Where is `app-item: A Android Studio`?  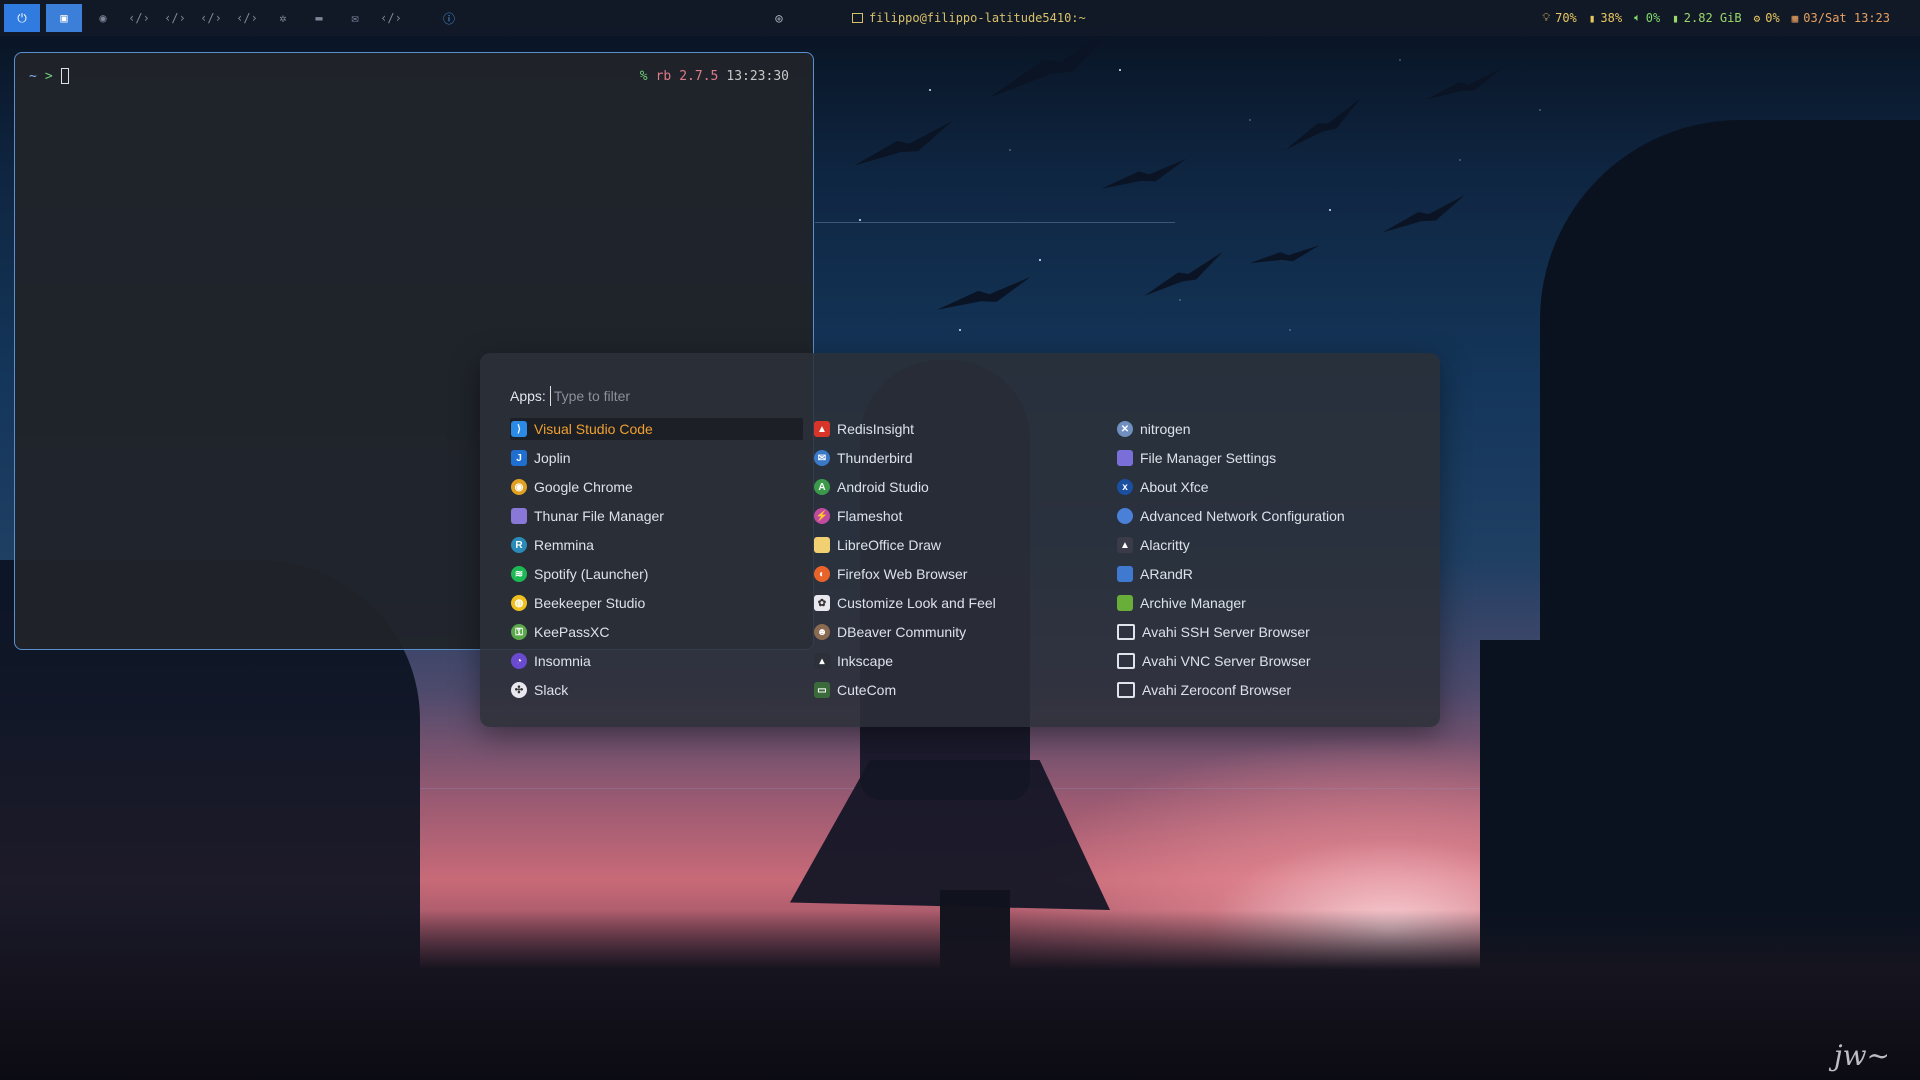
app-item: A Android Studio is located at coordinates (964, 487).